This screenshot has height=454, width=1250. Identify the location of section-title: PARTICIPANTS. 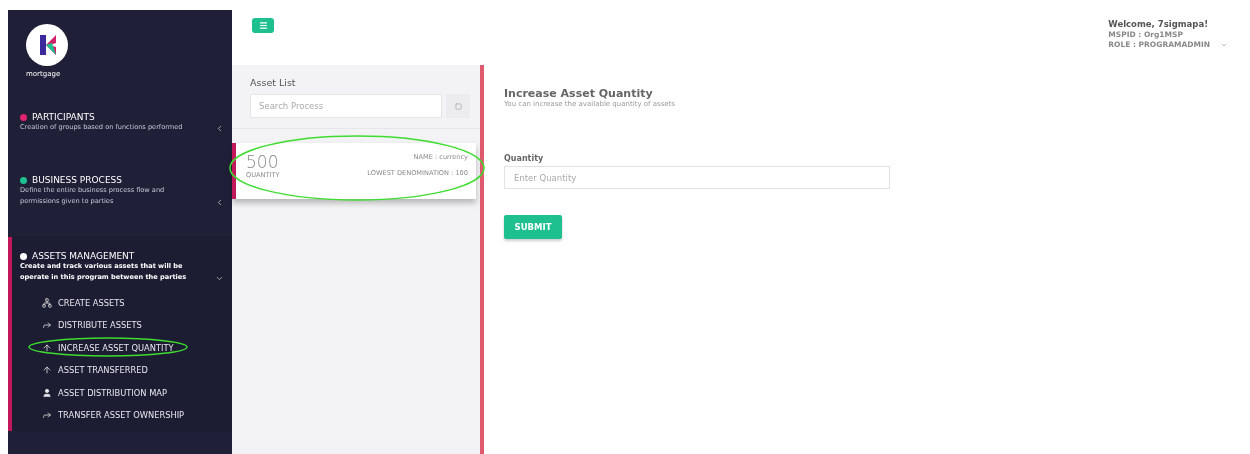
(63, 117).